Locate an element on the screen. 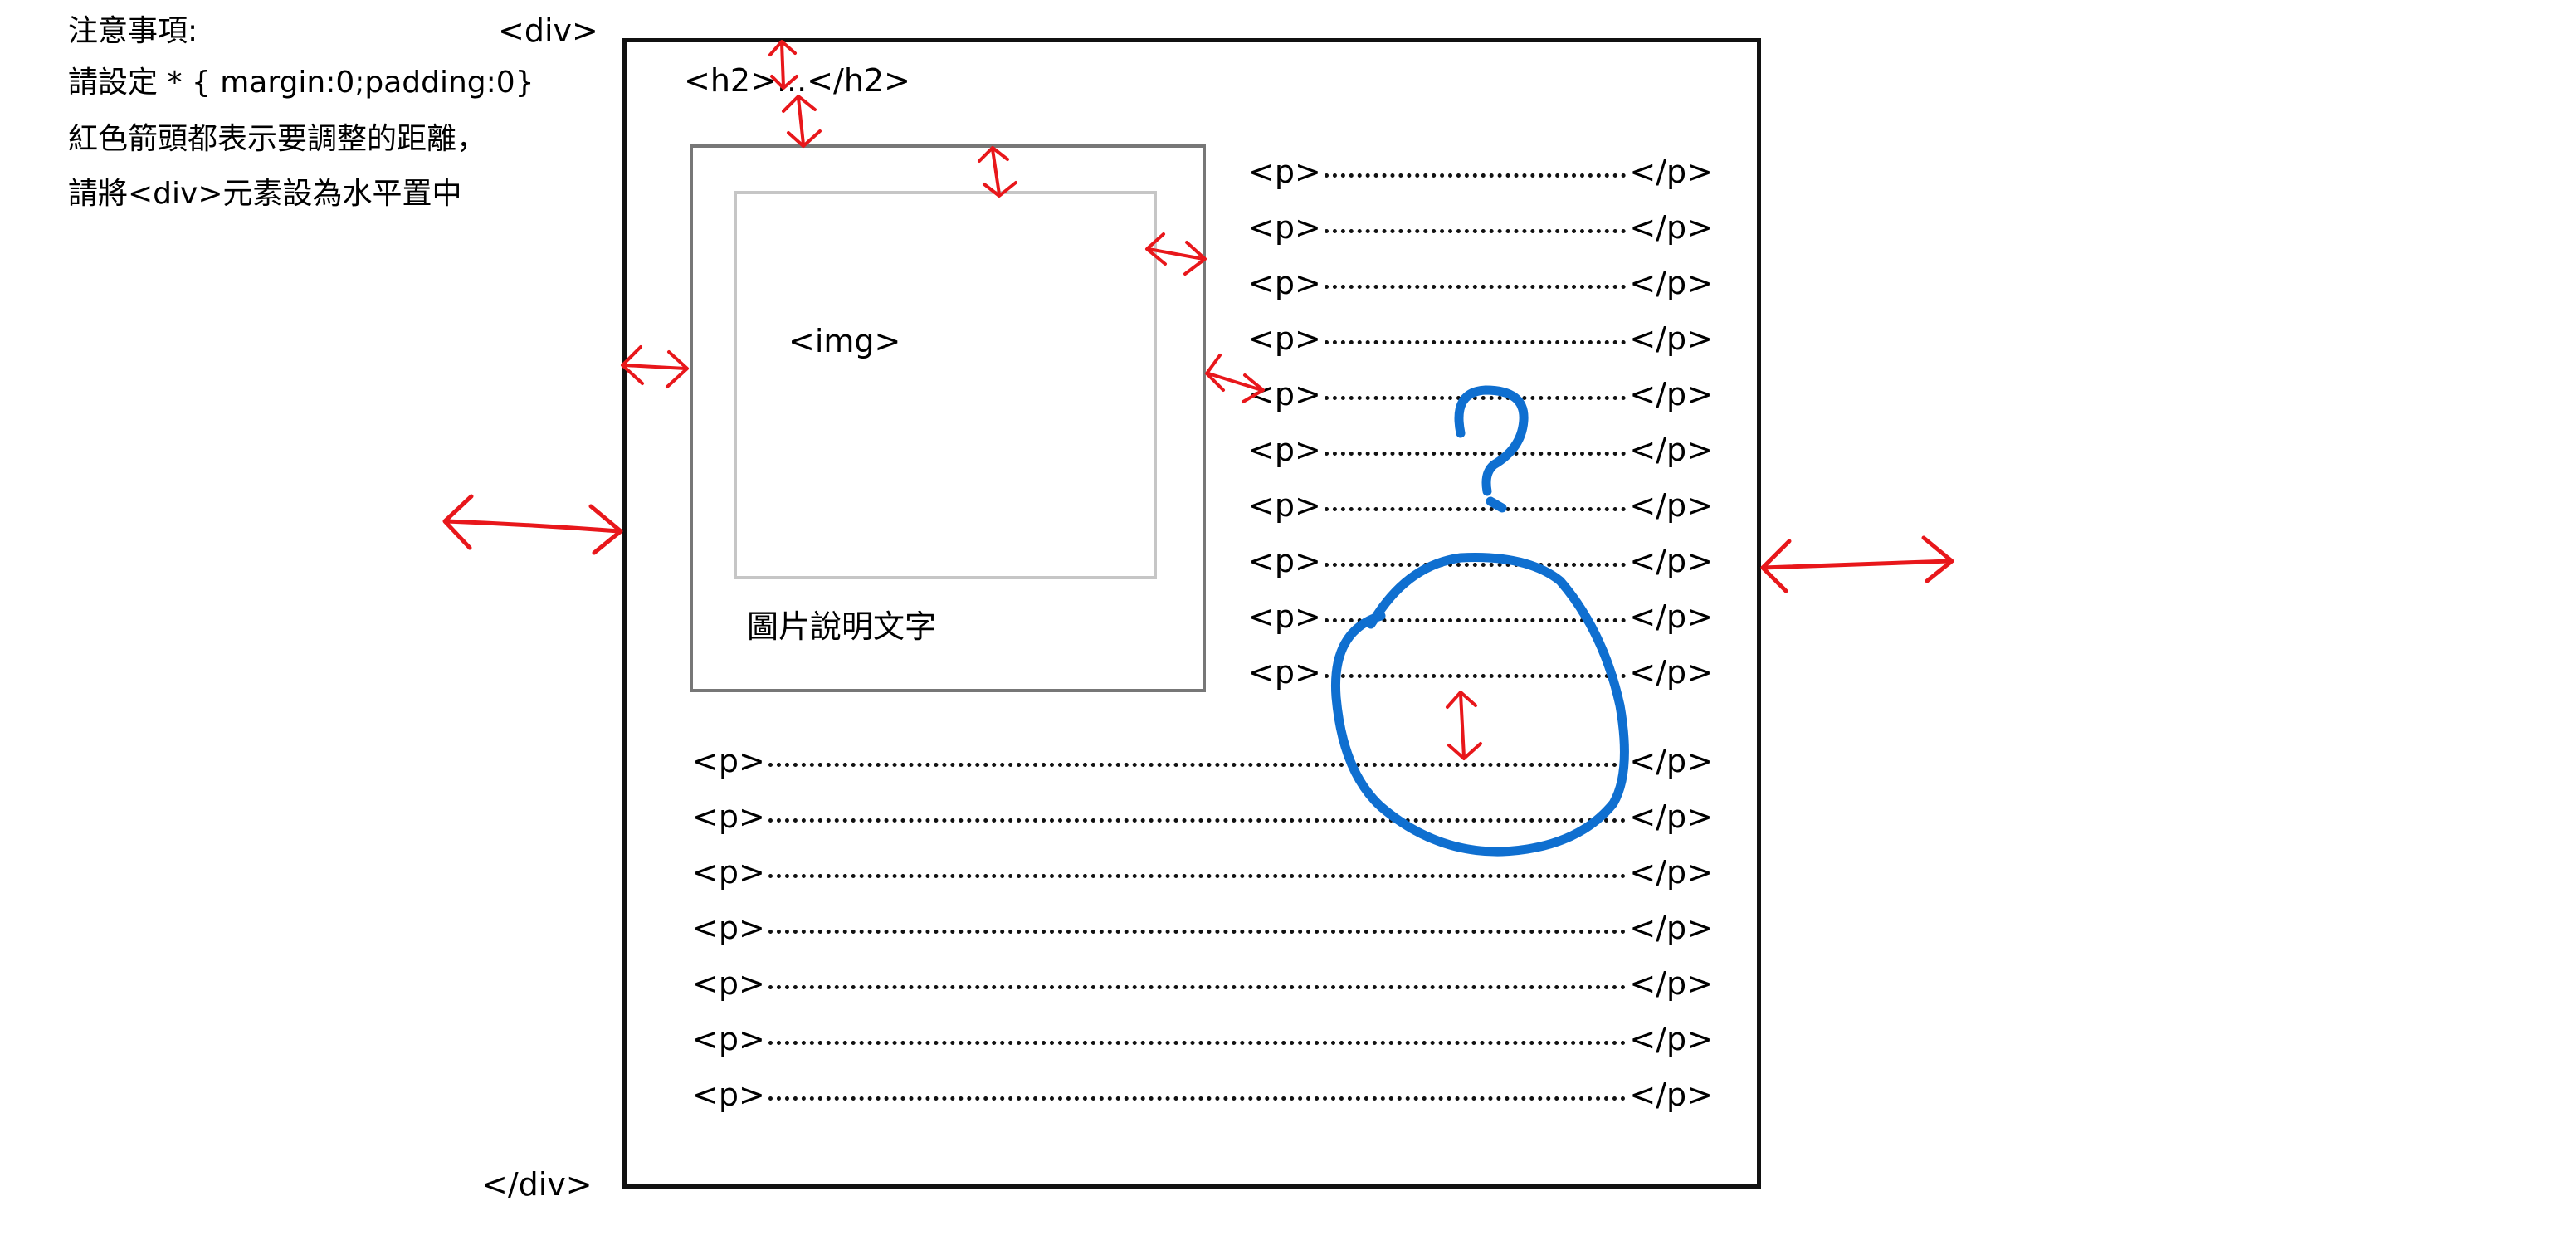 The width and height of the screenshot is (2576, 1235). red-arrow-h2-to-figure is located at coordinates (802, 121).